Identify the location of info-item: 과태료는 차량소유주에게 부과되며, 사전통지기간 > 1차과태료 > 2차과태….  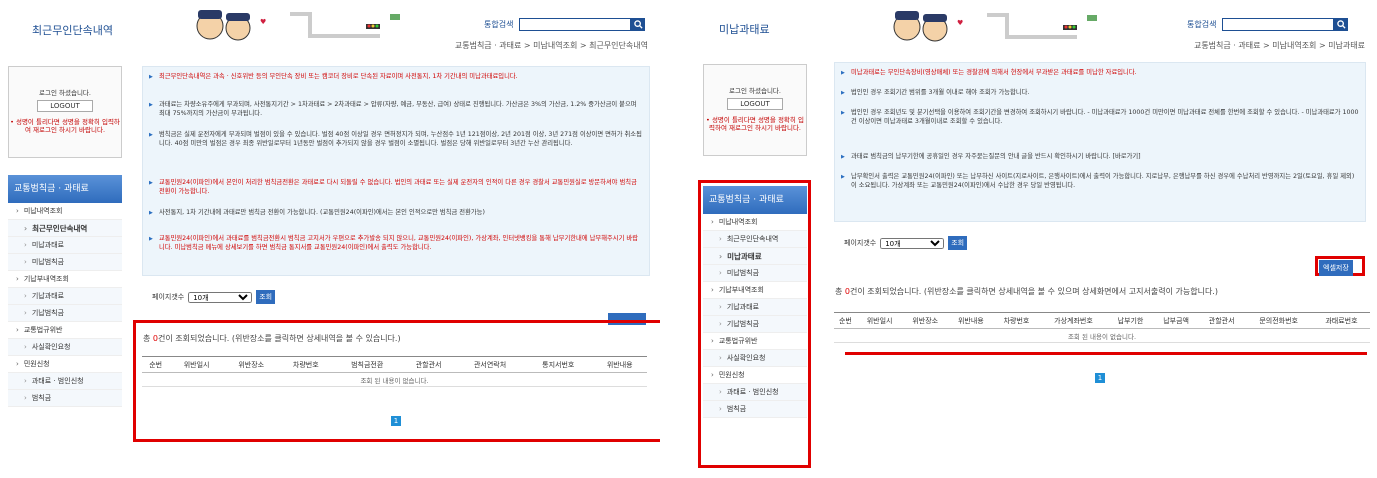
(396, 109).